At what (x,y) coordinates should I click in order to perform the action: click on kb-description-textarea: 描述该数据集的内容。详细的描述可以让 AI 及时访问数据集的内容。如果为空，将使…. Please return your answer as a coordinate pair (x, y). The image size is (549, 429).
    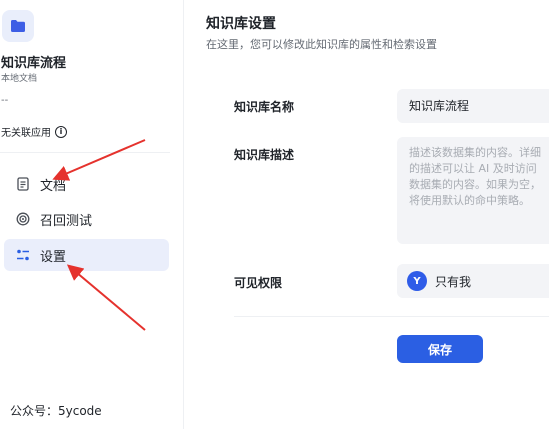
    Looking at the image, I should click on (473, 190).